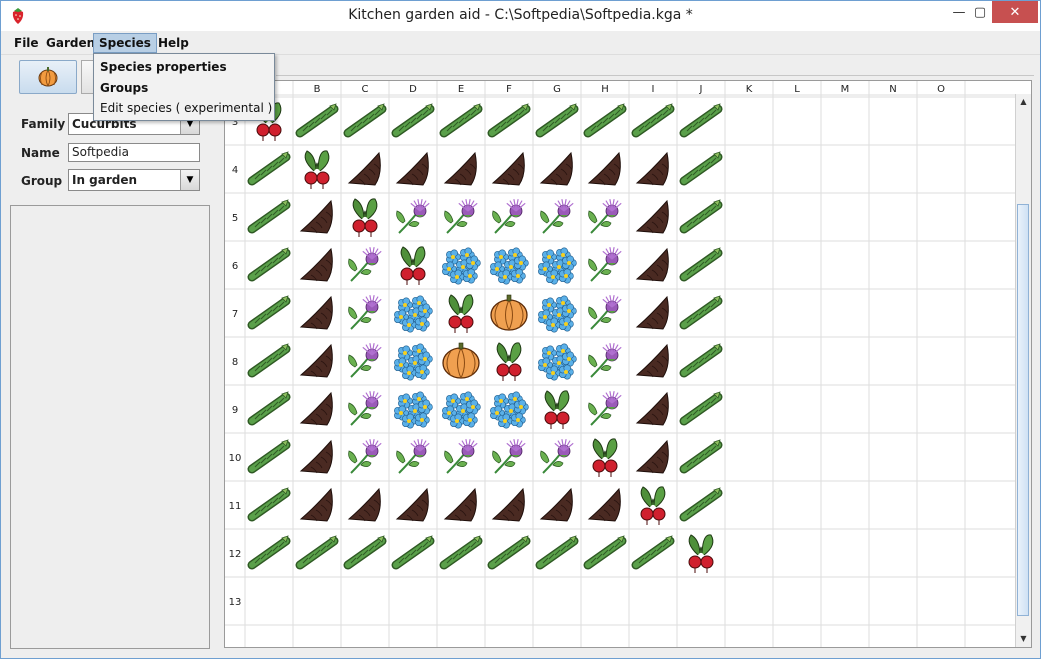 This screenshot has height=659, width=1041. Describe the element at coordinates (1023, 638) in the screenshot. I see `scroll-down-icon: ▼` at that location.